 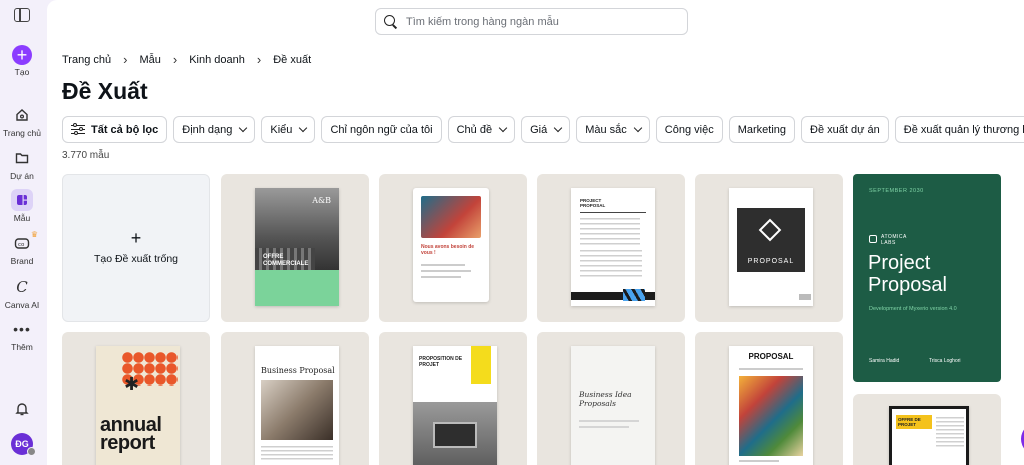 I want to click on home-icon, so click(x=22, y=115).